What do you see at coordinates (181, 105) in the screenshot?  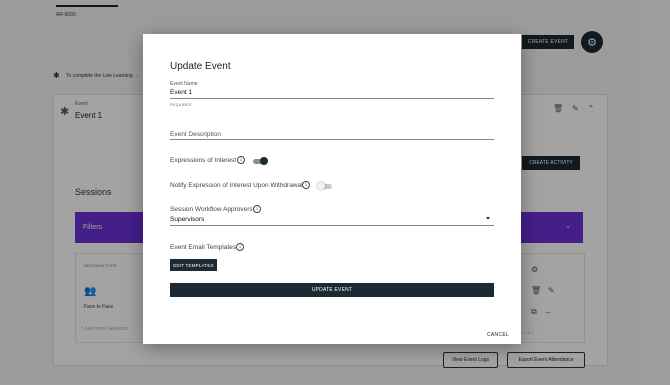 I see `required-hint: REQUIRED` at bounding box center [181, 105].